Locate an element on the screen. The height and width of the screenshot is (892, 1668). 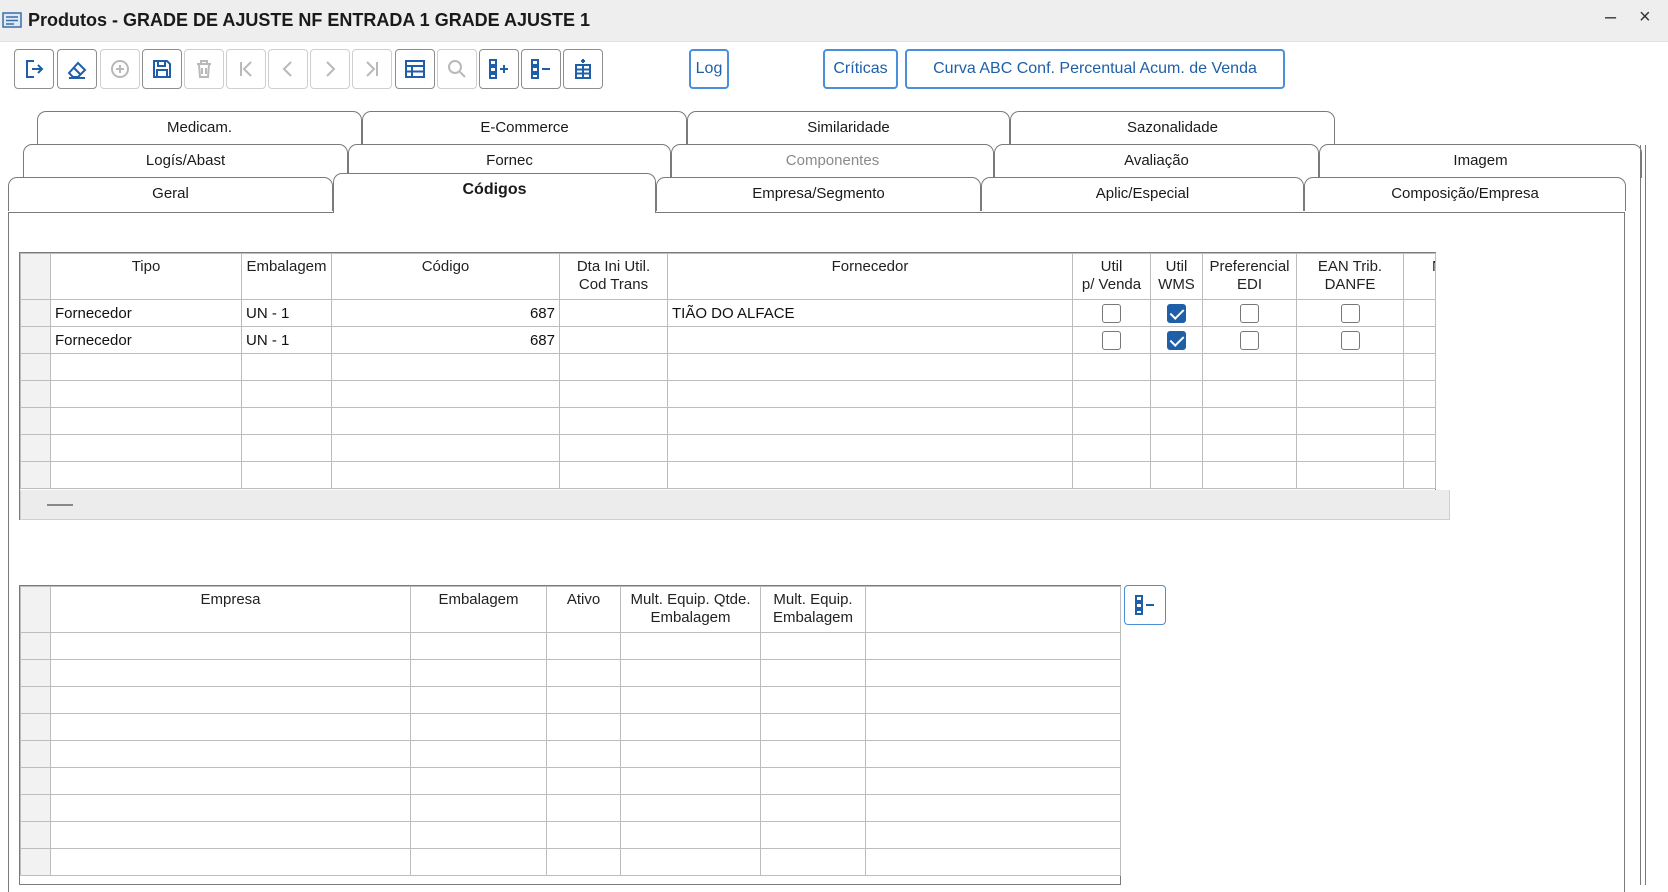
search-button is located at coordinates (457, 69).